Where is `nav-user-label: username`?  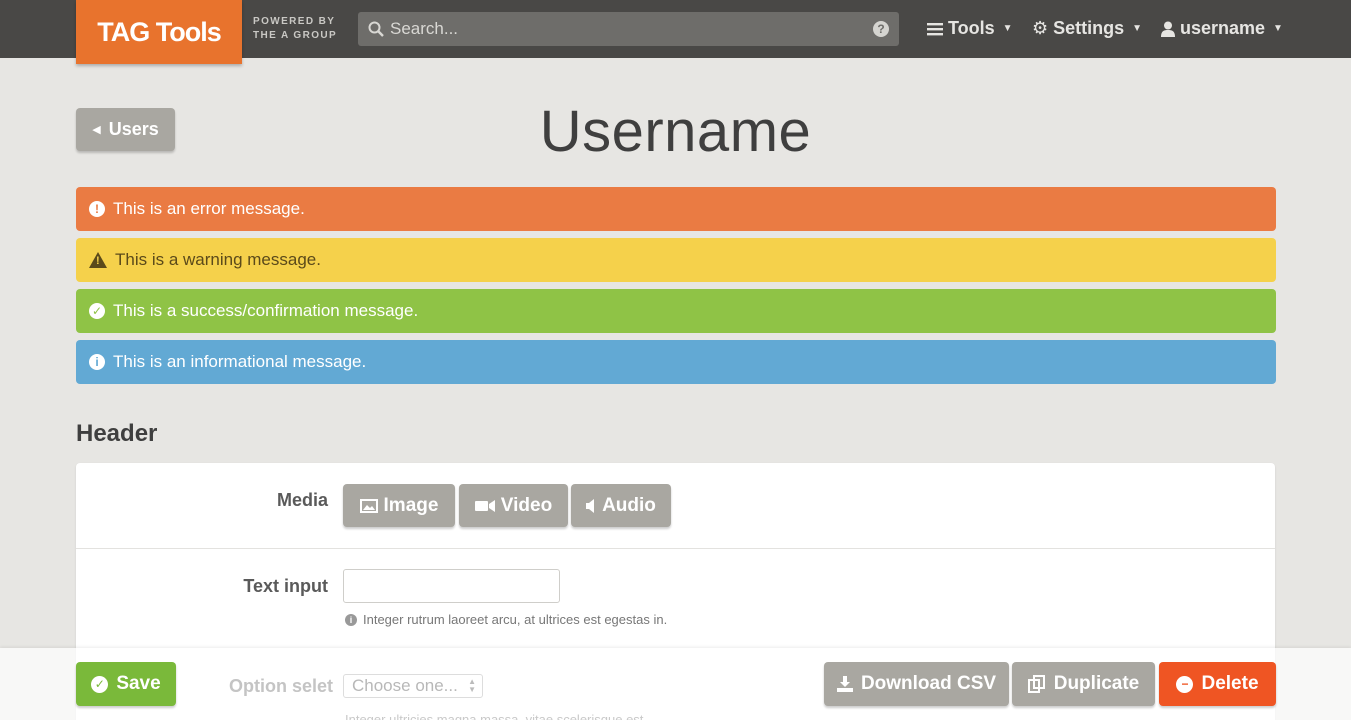
nav-user-label: username is located at coordinates (1223, 28).